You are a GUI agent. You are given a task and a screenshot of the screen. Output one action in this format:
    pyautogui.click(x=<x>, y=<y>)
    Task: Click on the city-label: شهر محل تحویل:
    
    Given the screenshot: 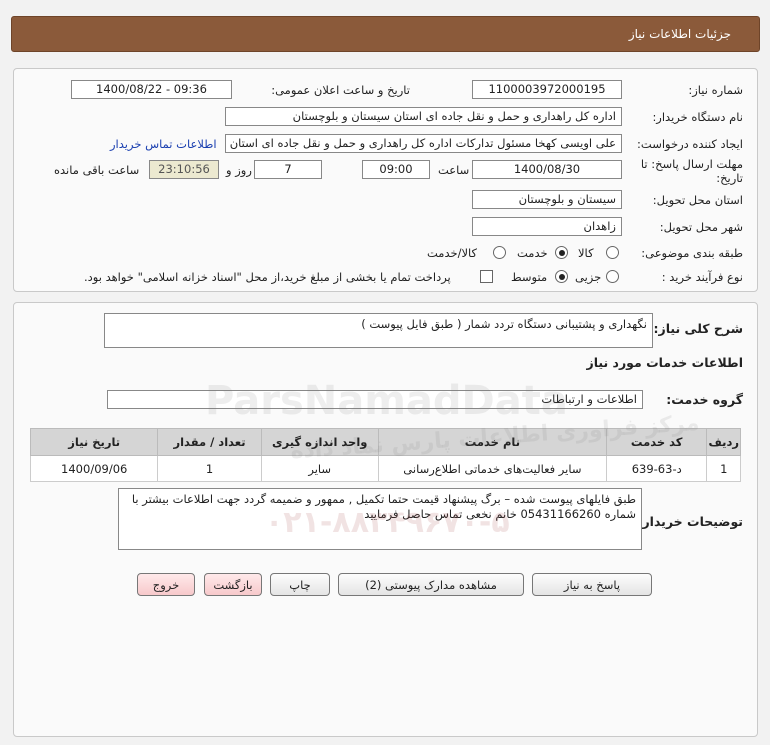 What is the action you would take?
    pyautogui.click(x=701, y=227)
    